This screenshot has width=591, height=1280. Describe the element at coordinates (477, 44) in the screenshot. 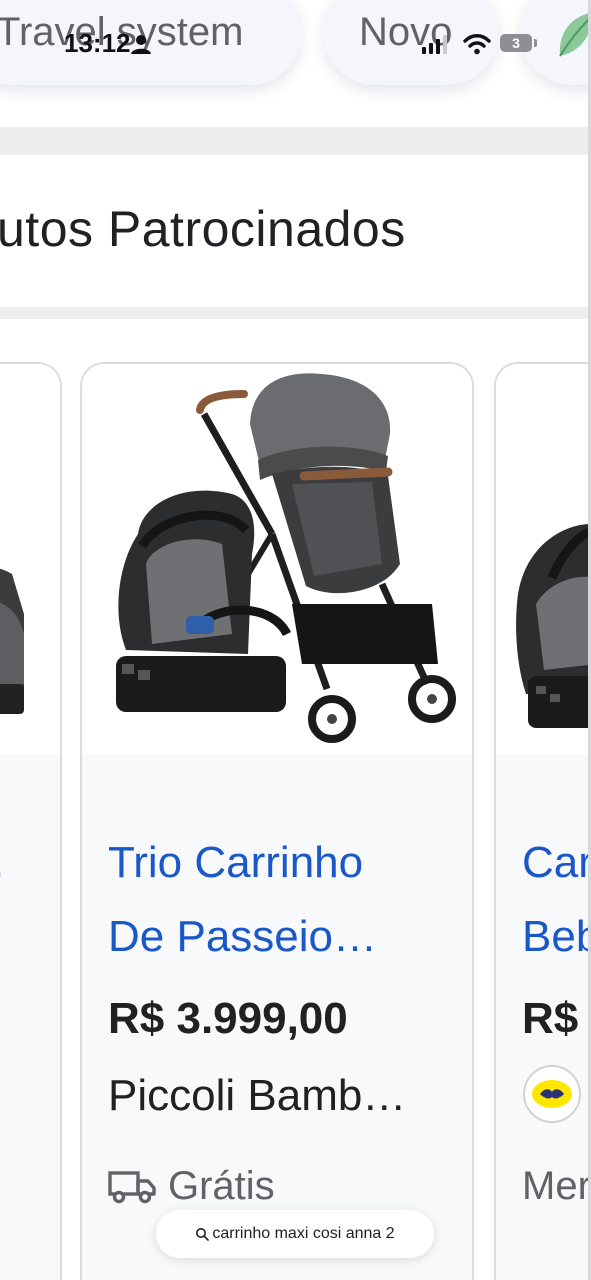

I see `wifi-icon` at that location.